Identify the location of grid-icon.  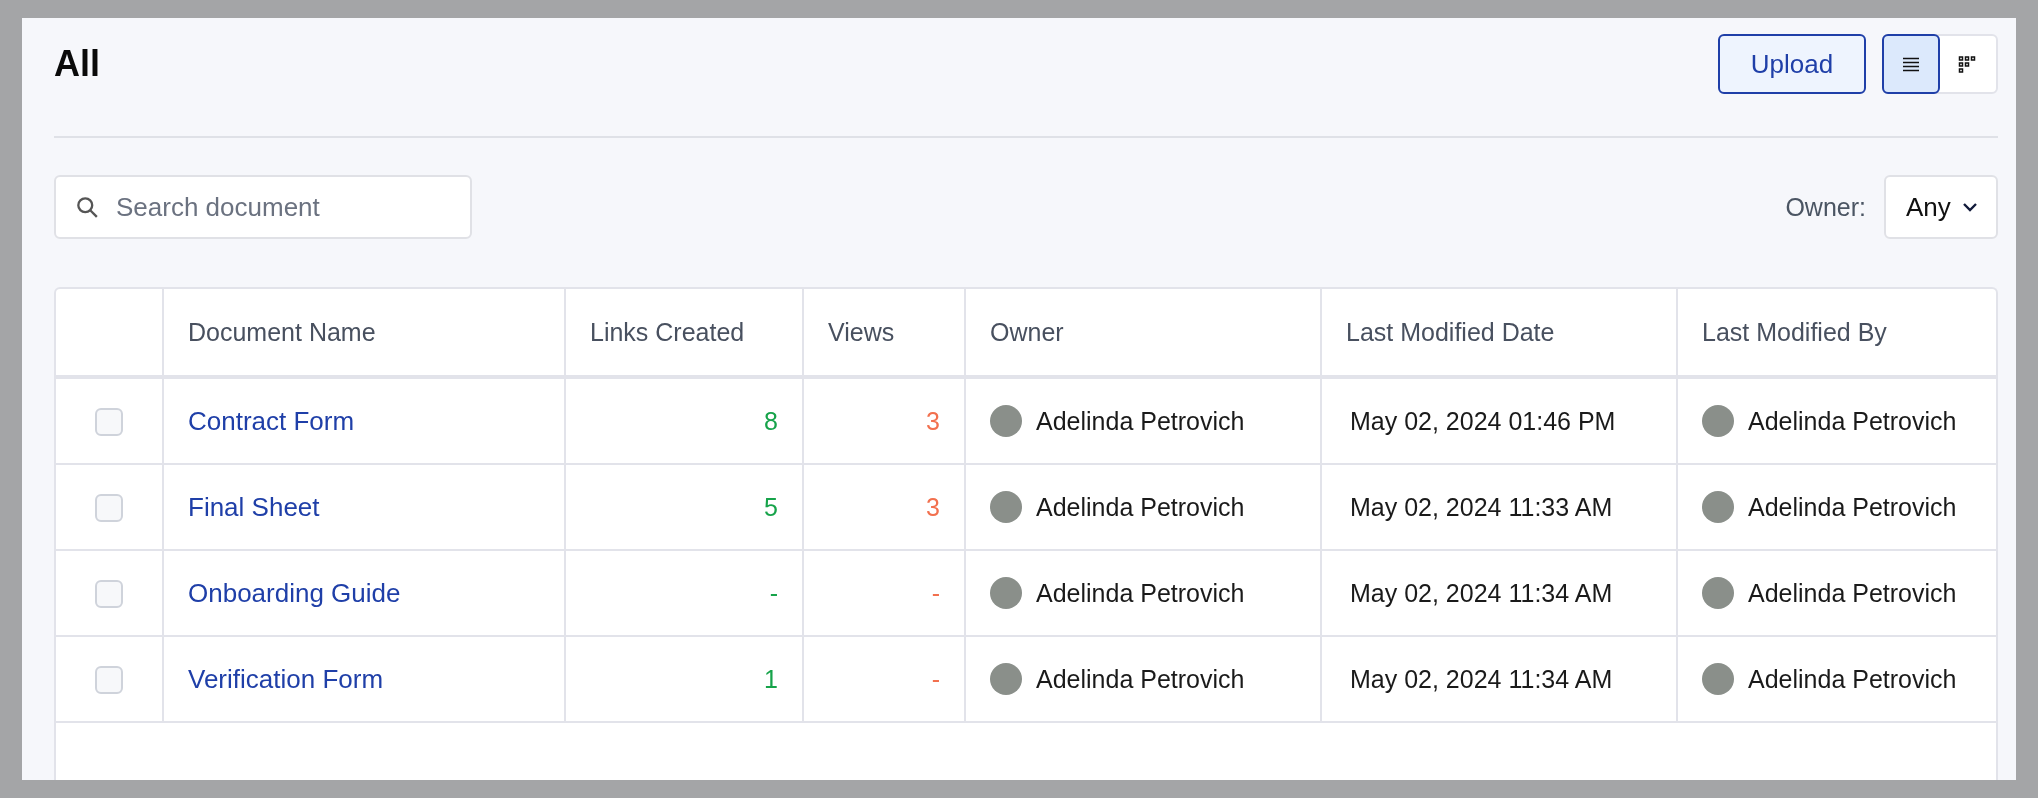
(1967, 64).